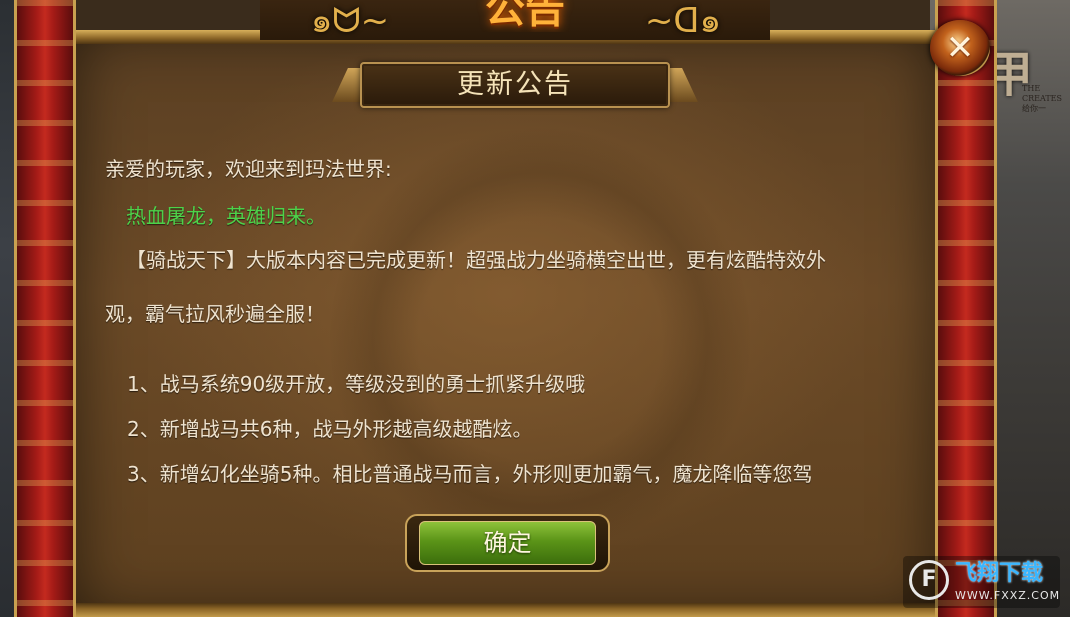 The width and height of the screenshot is (1070, 617). What do you see at coordinates (215, 314) in the screenshot?
I see `update-paragraph-line-2: 观，霸气拉风秒遍全服！` at bounding box center [215, 314].